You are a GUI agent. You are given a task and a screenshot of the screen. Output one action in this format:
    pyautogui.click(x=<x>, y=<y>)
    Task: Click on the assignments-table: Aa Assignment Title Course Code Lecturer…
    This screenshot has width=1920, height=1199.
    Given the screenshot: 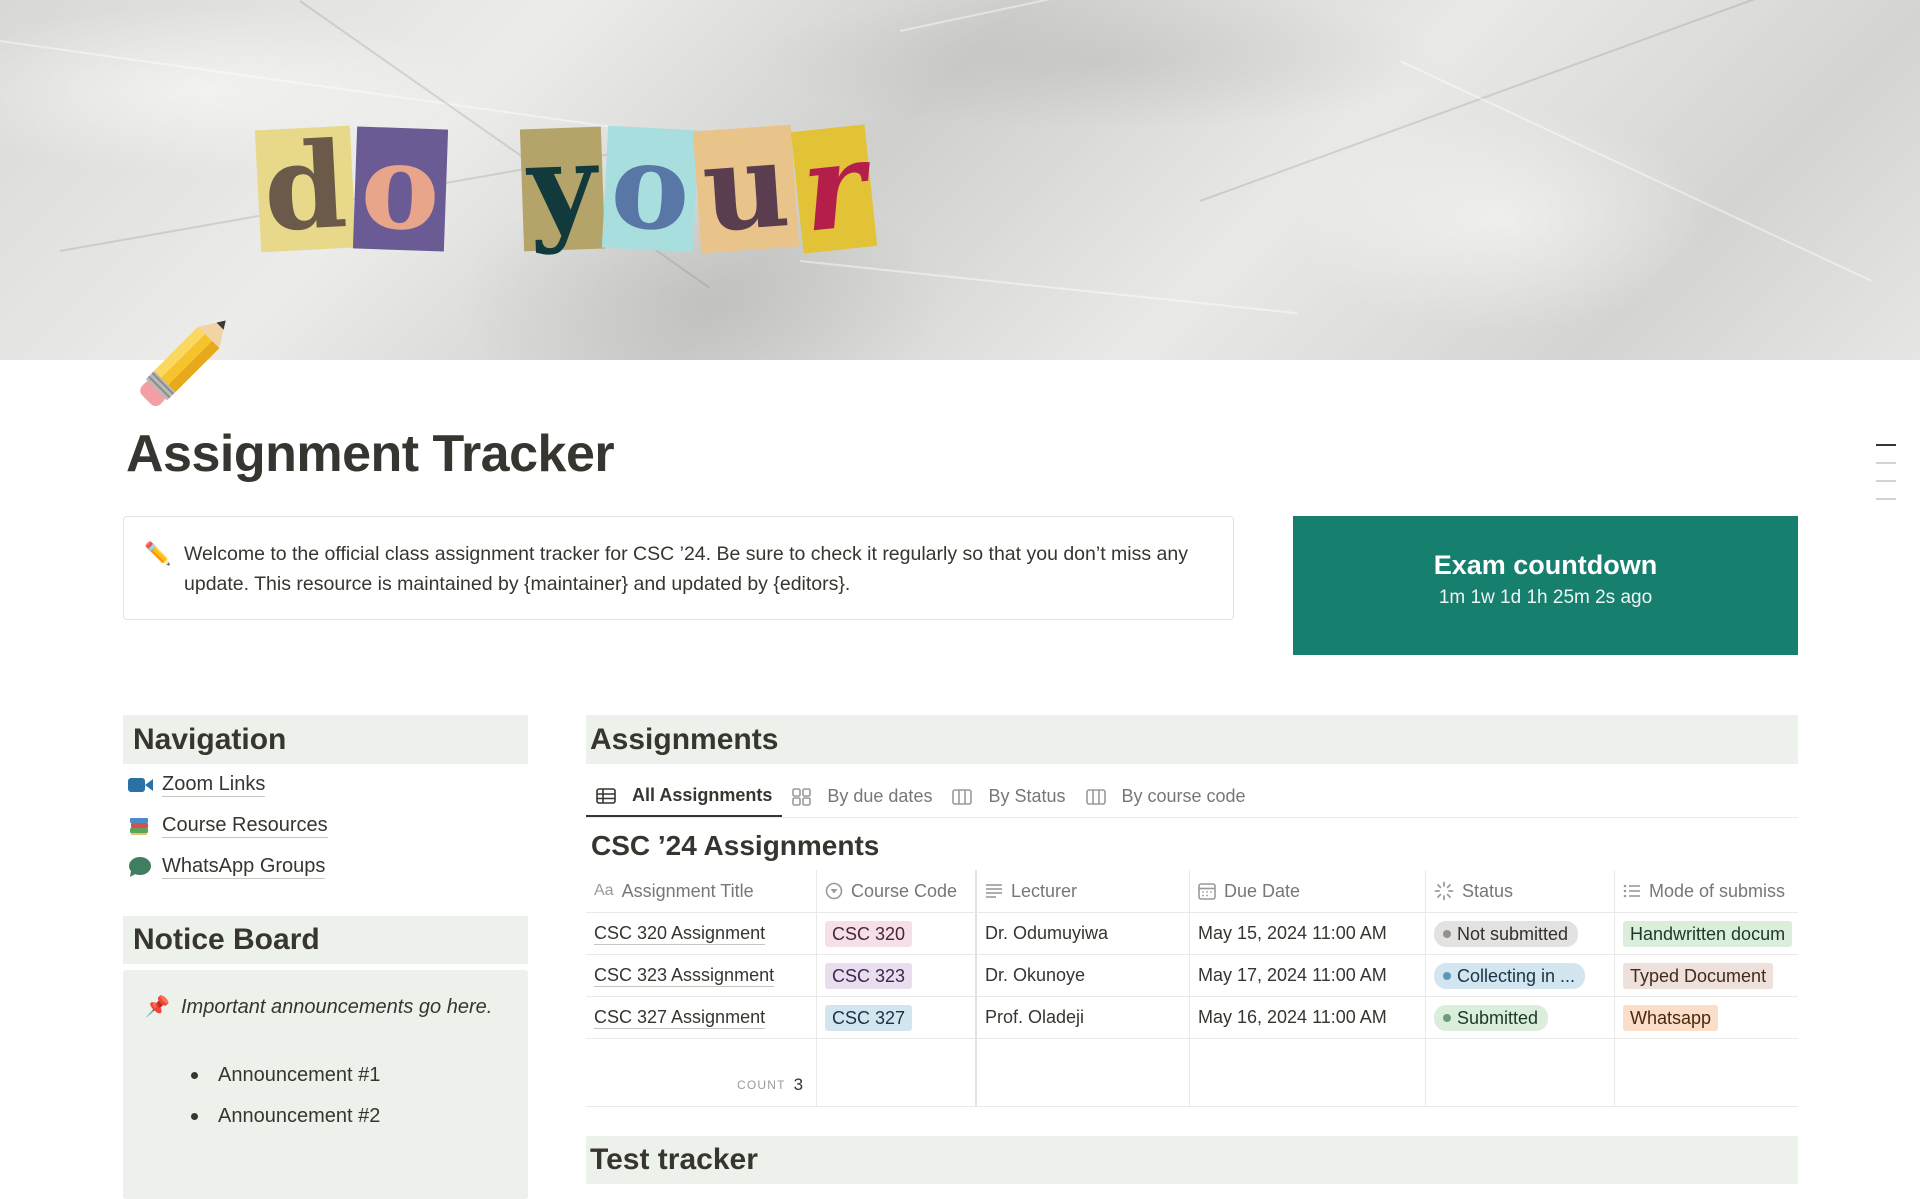 What is the action you would take?
    pyautogui.click(x=1192, y=988)
    